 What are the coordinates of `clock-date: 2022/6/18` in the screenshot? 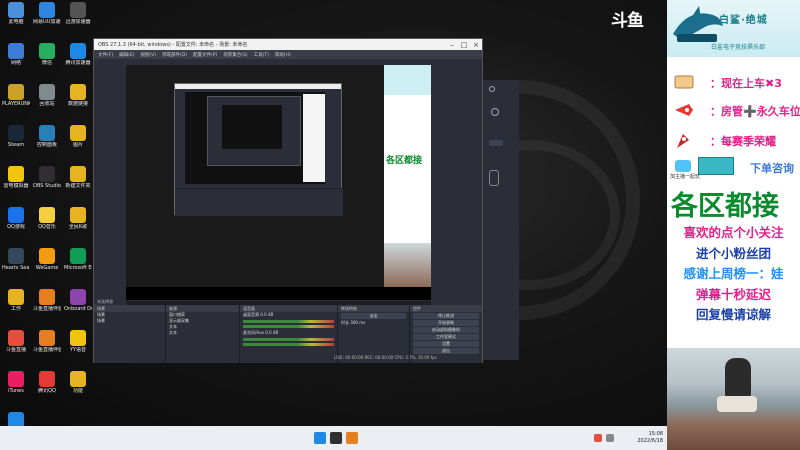 It's located at (650, 441).